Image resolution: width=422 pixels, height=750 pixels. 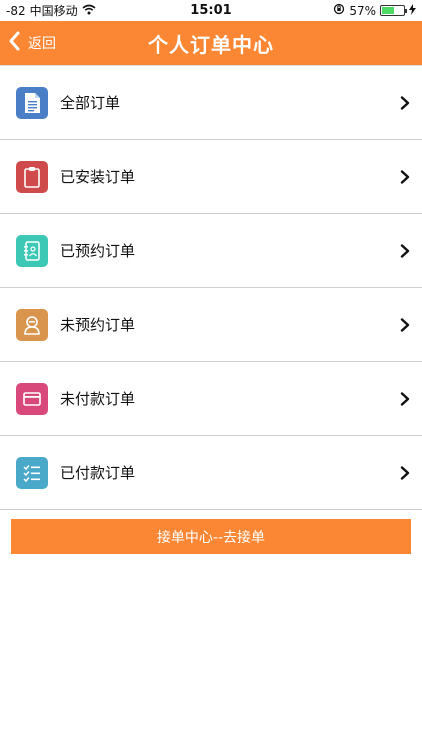 What do you see at coordinates (53, 11) in the screenshot?
I see `carrier-name: 中国移动` at bounding box center [53, 11].